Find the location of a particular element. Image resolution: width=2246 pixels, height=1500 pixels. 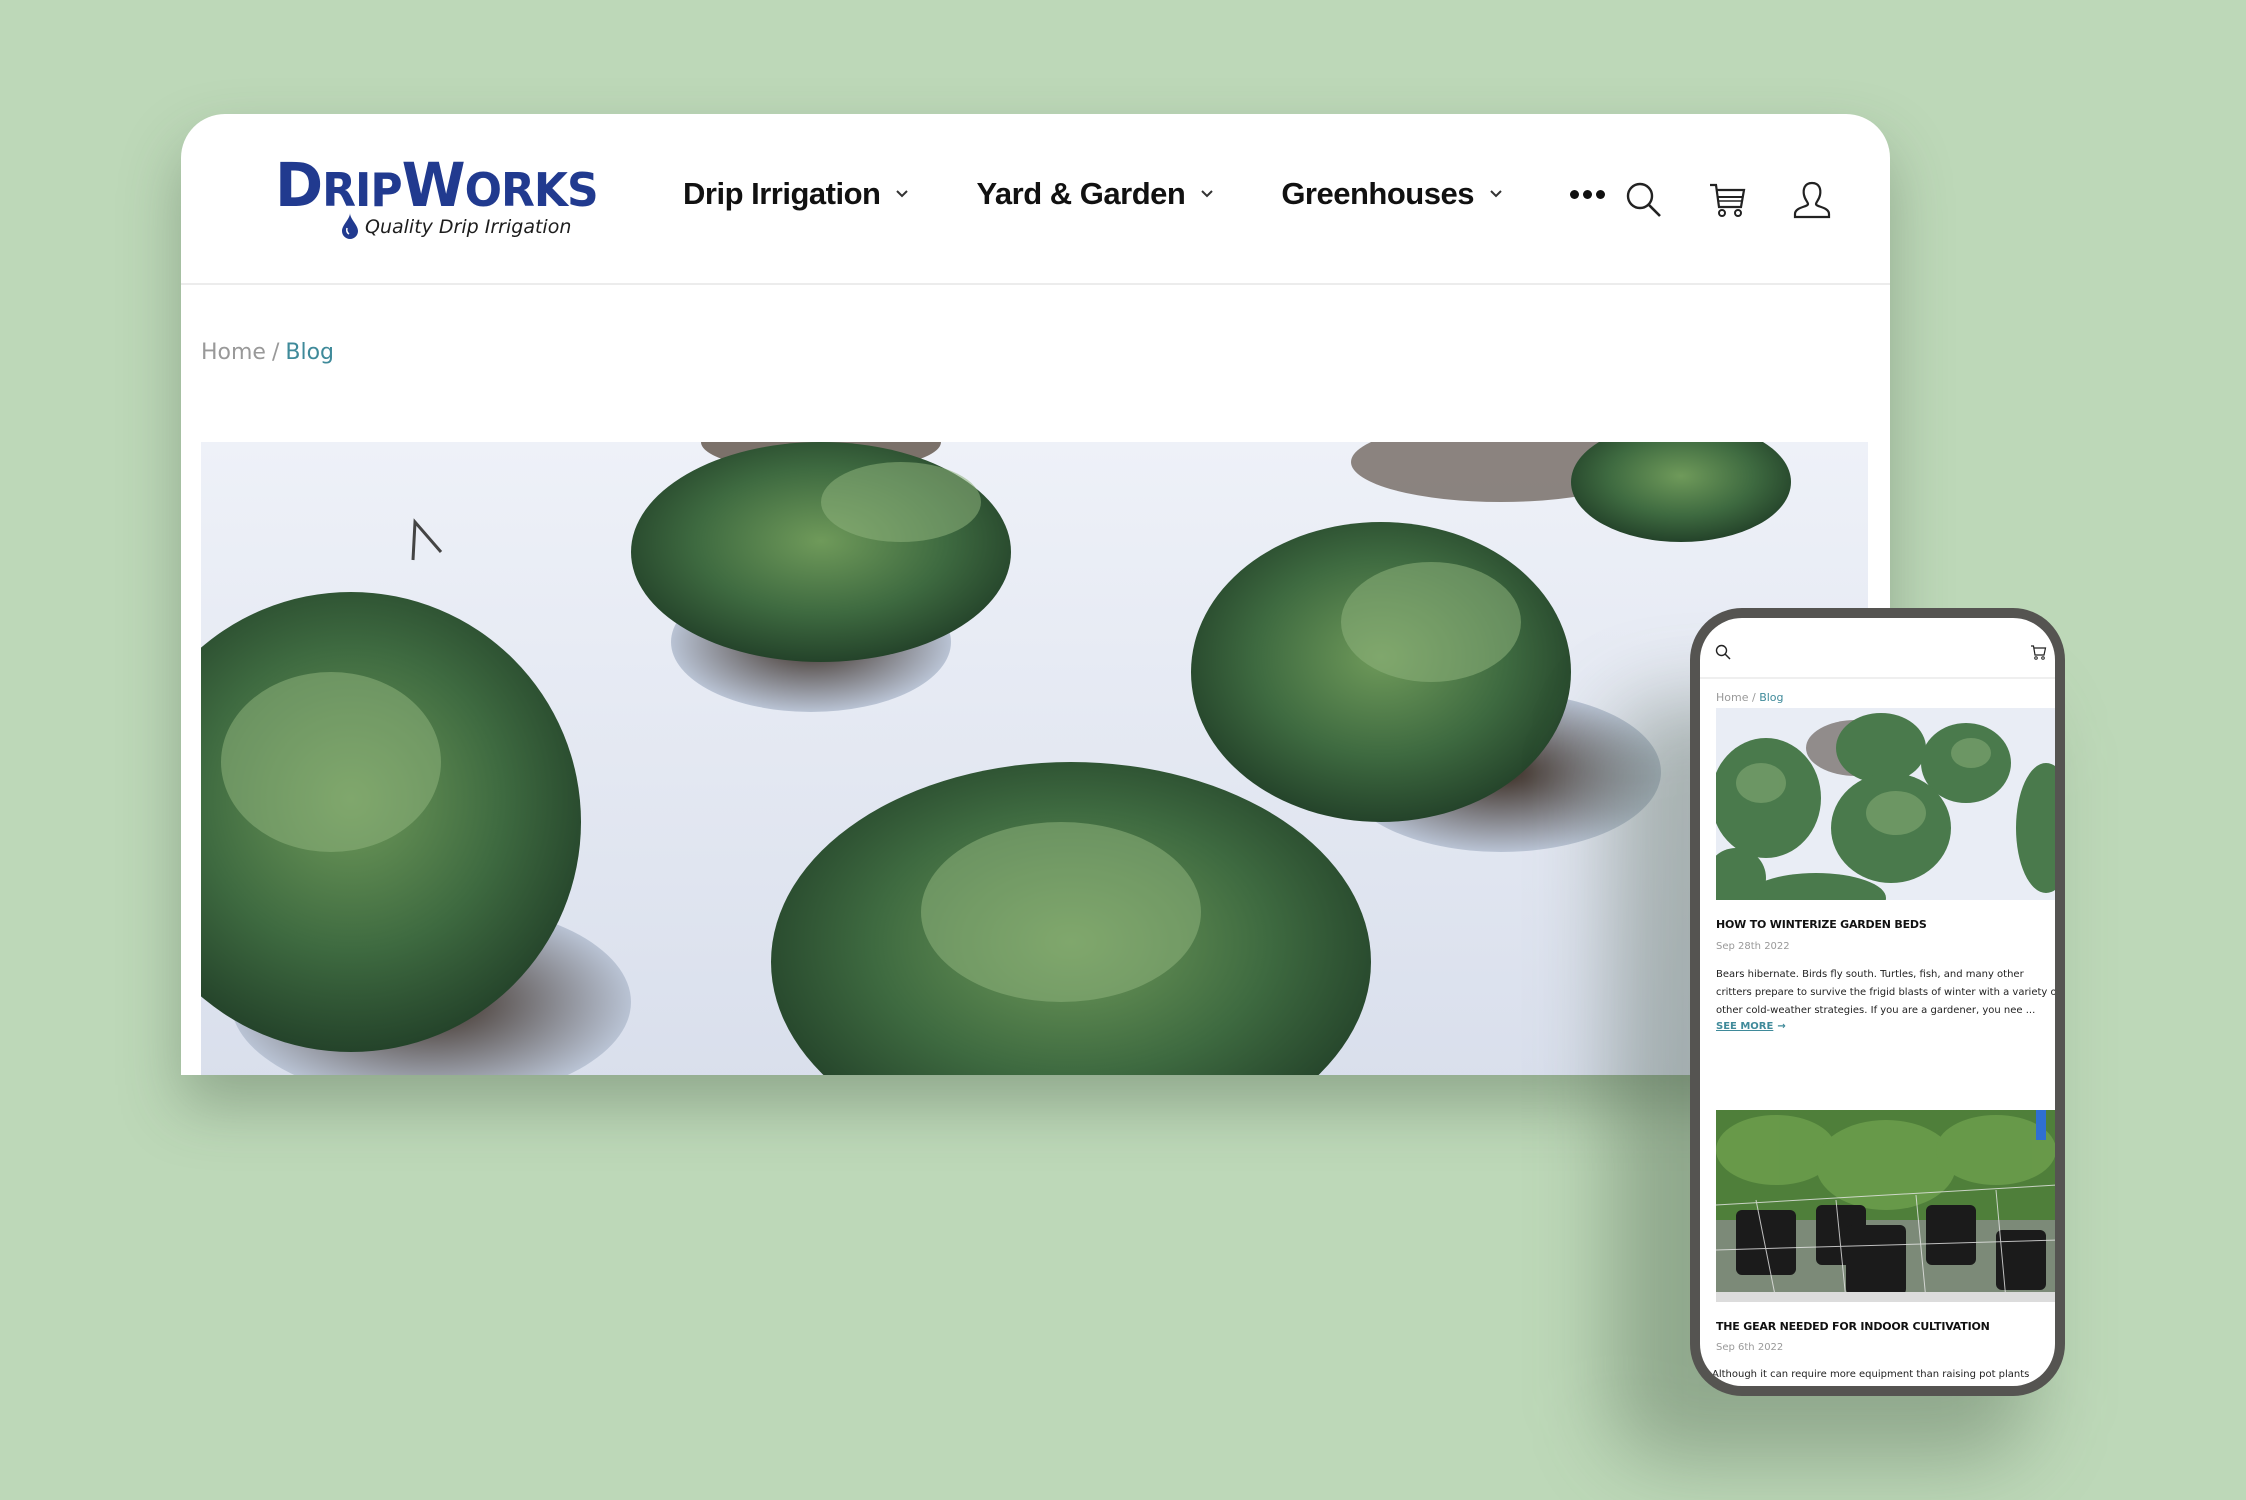

indoor-grow-thumbnail is located at coordinates (1885, 1206).